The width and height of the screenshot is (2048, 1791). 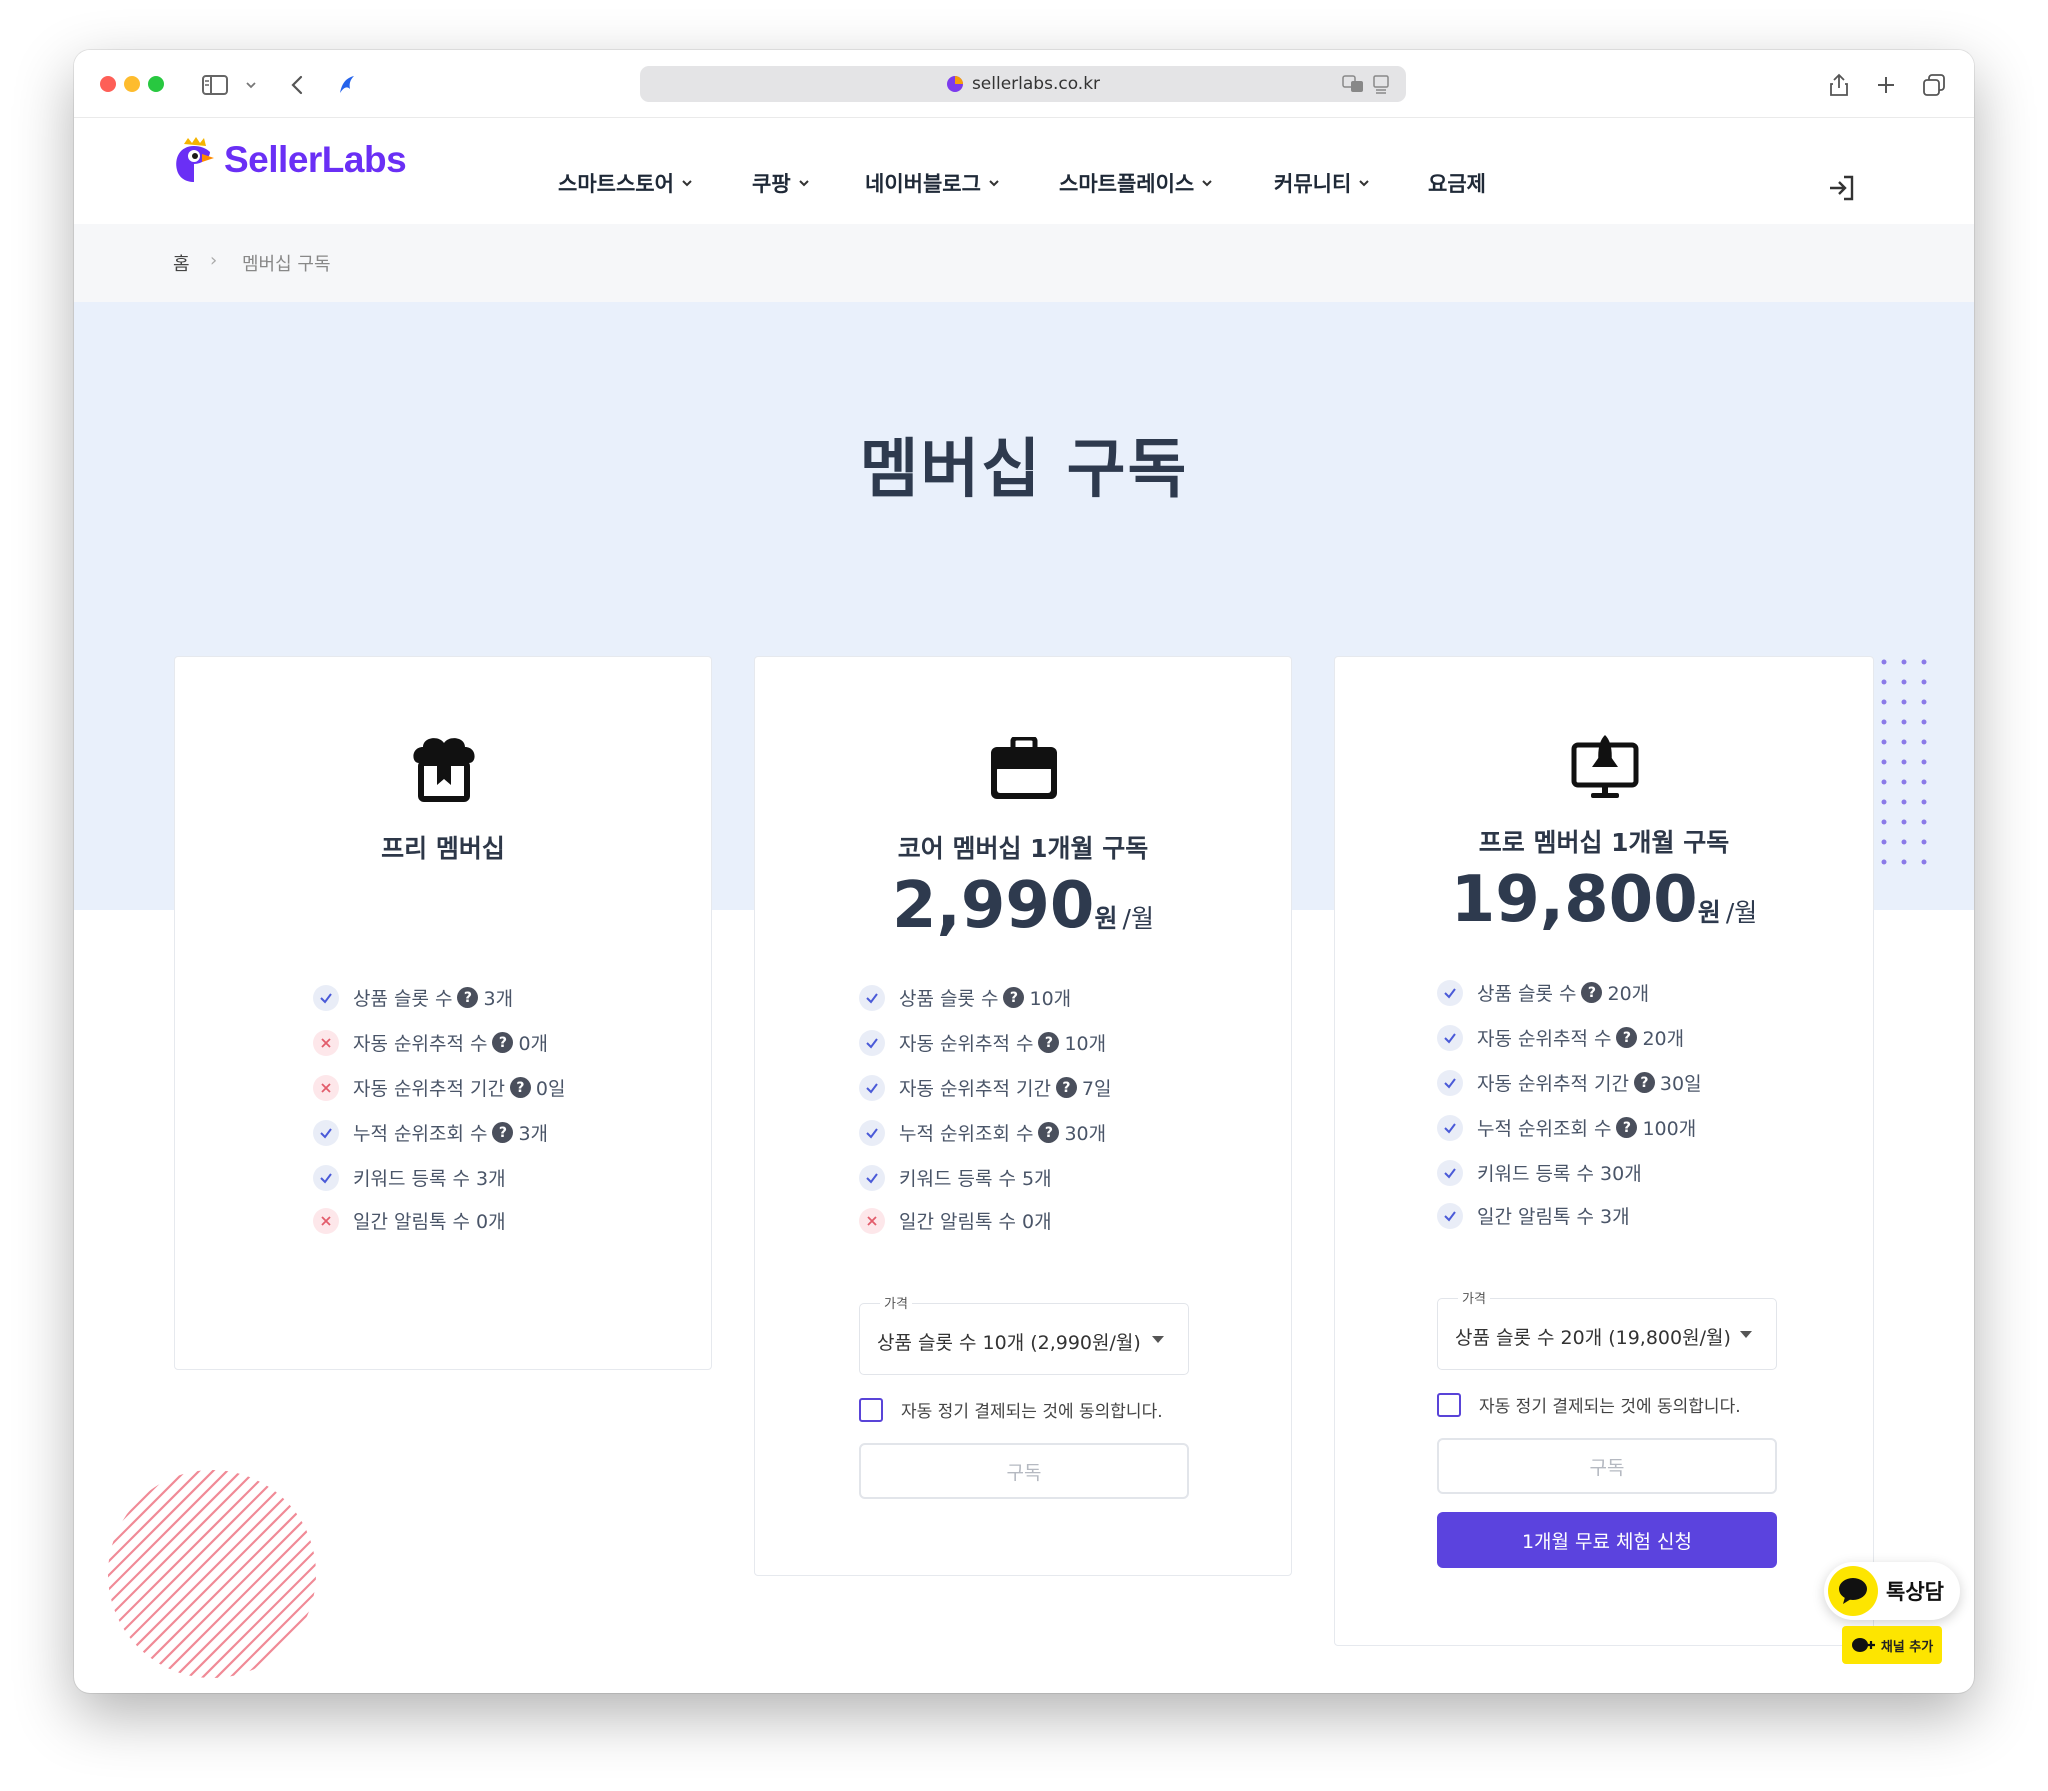 I want to click on login-icon, so click(x=1842, y=188).